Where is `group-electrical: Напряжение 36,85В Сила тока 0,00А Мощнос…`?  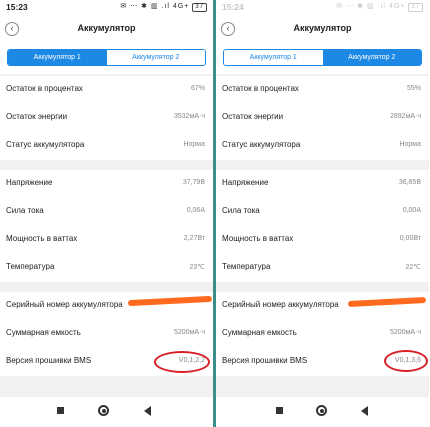
group-electrical: Напряжение 36,85В Сила тока 0,00А Мощнос… is located at coordinates (322, 226).